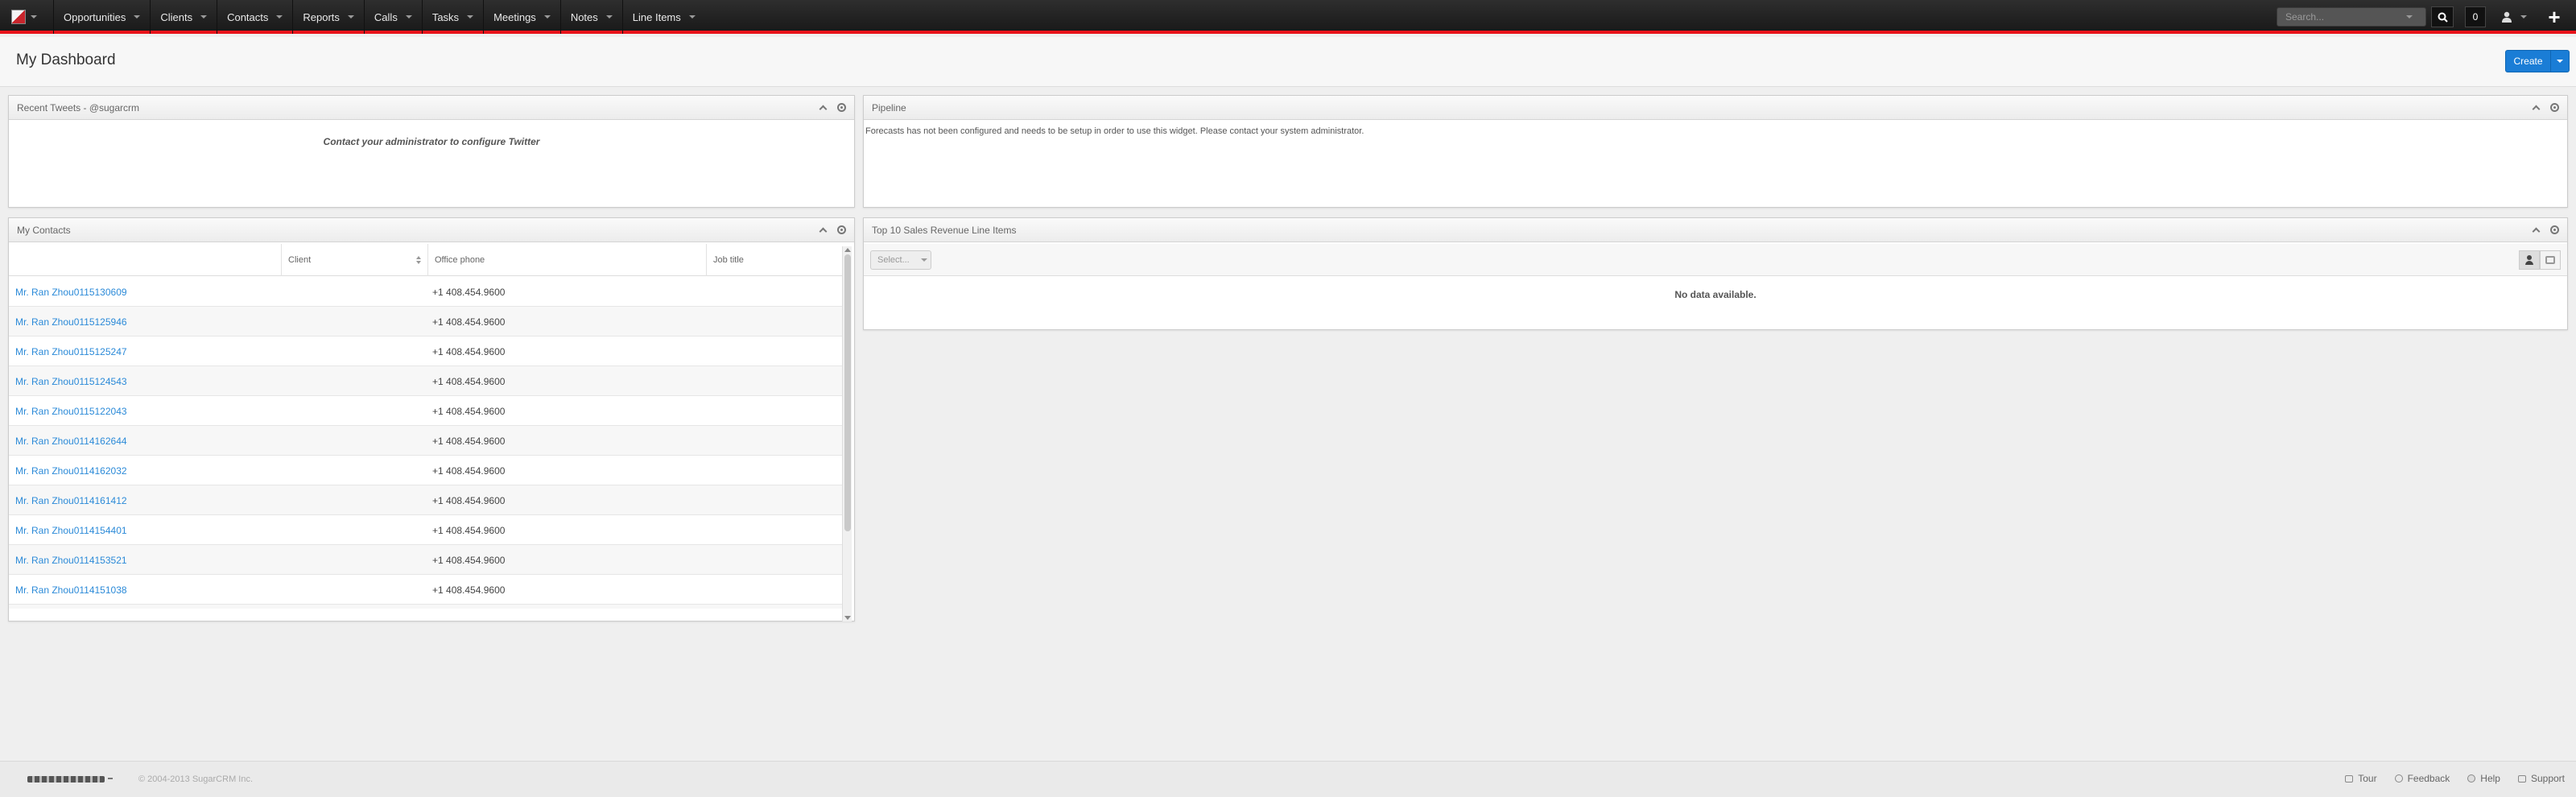 The image size is (2576, 797). What do you see at coordinates (521, 17) in the screenshot?
I see `nav-meetings: Meetings` at bounding box center [521, 17].